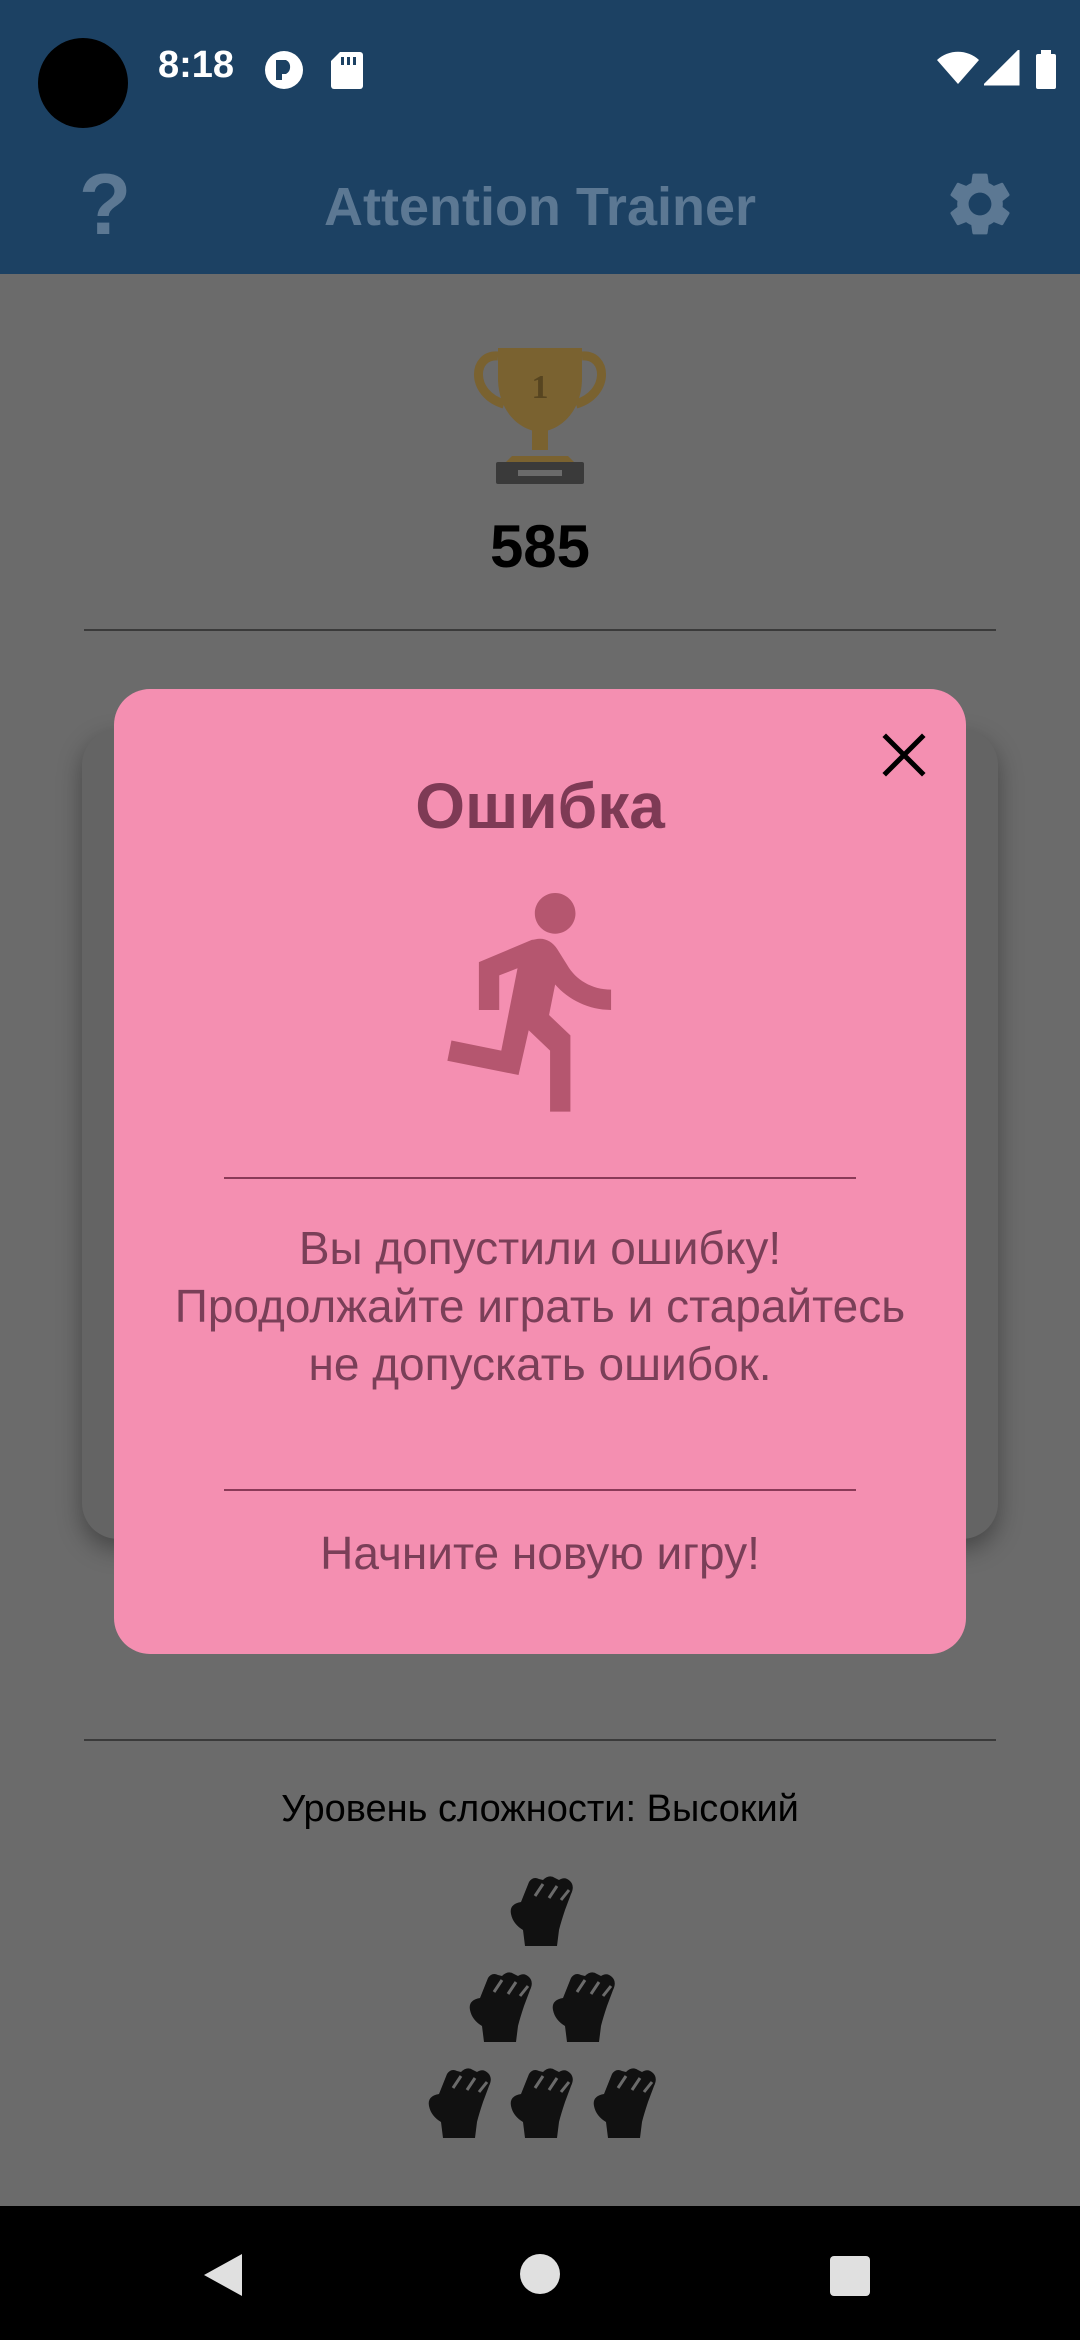 Image resolution: width=1080 pixels, height=2340 pixels. What do you see at coordinates (540, 1490) in the screenshot?
I see `dialog-divider-bottom` at bounding box center [540, 1490].